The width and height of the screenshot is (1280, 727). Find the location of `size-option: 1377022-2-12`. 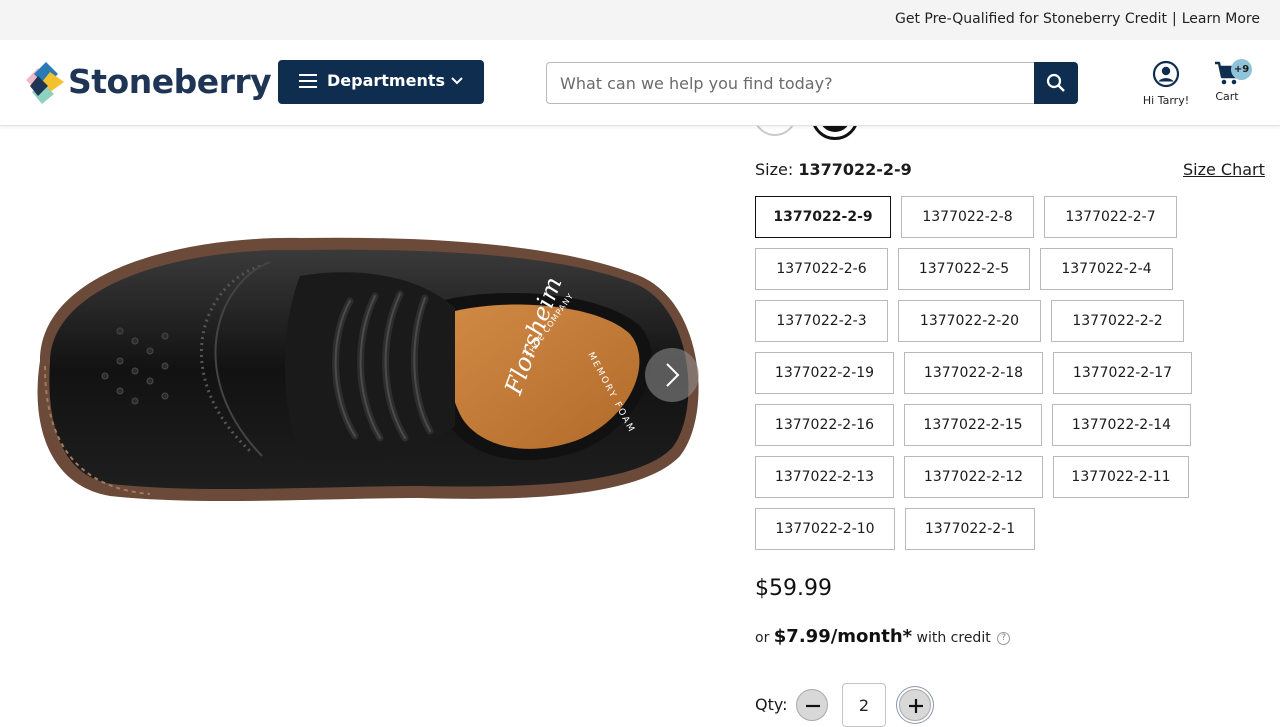

size-option: 1377022-2-12 is located at coordinates (973, 477).